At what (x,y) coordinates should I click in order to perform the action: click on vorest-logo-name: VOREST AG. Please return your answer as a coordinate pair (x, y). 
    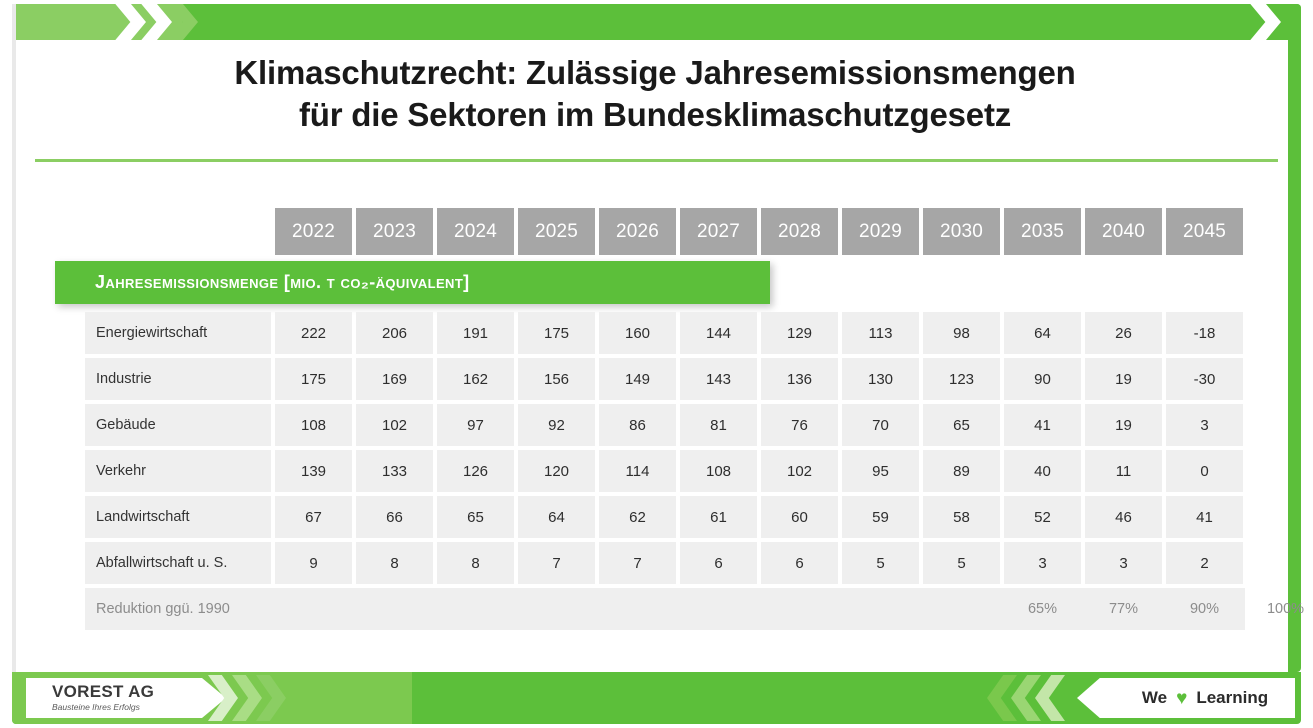
    Looking at the image, I should click on (119, 691).